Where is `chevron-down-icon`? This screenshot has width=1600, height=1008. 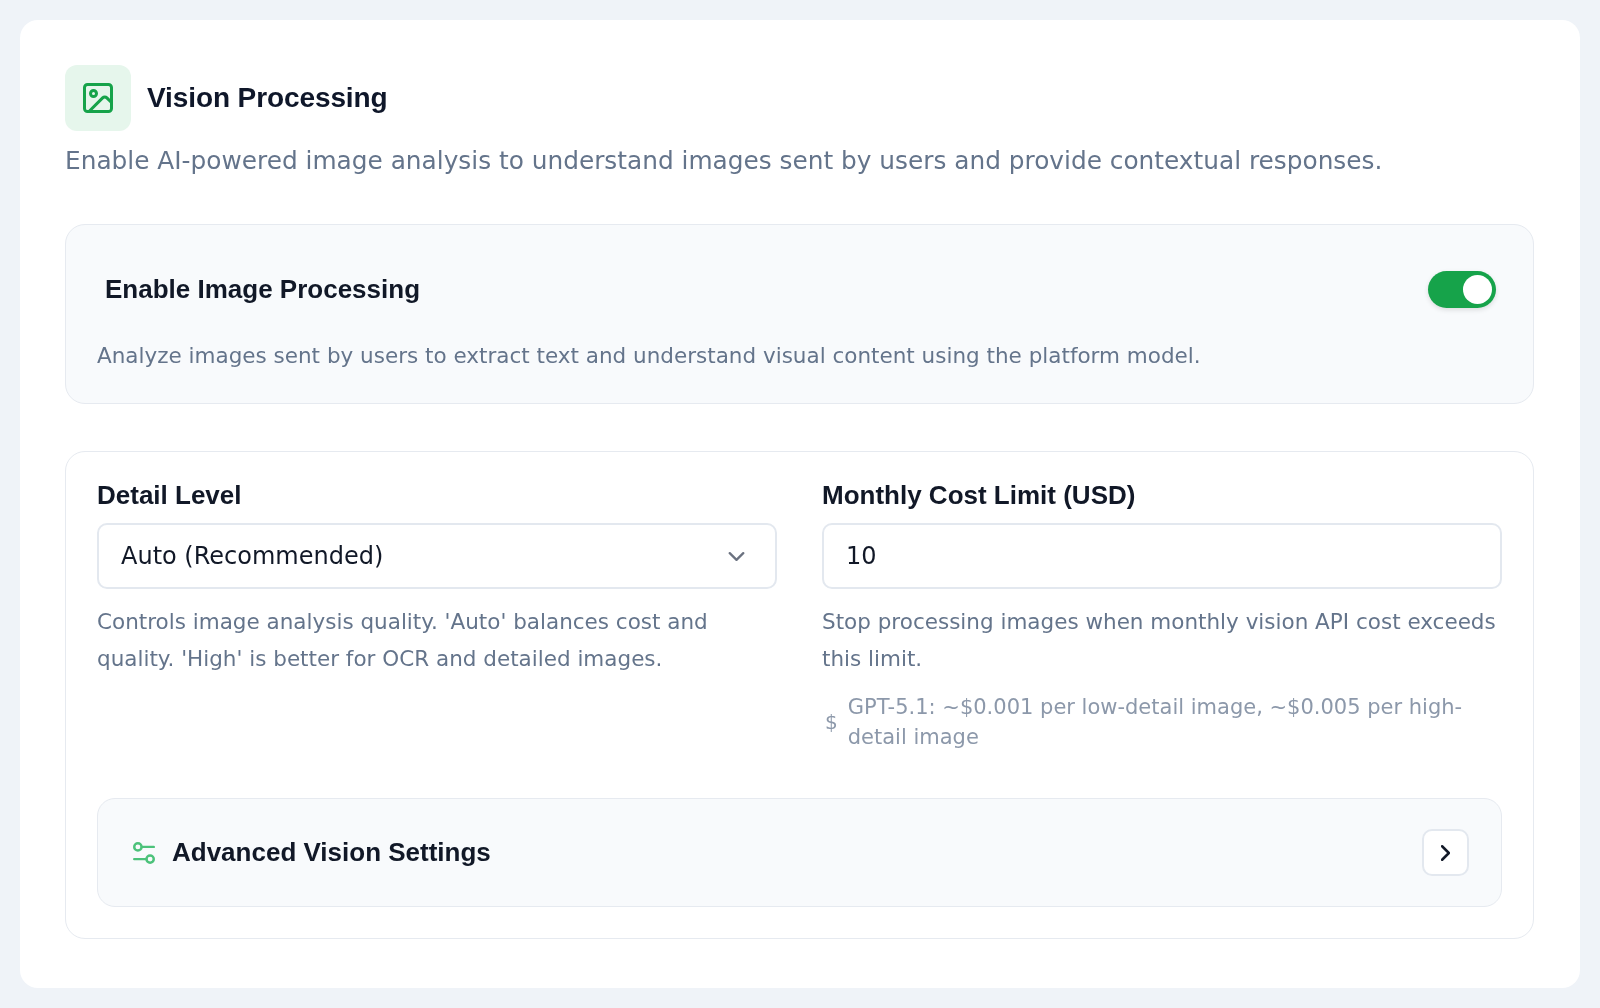
chevron-down-icon is located at coordinates (736, 556).